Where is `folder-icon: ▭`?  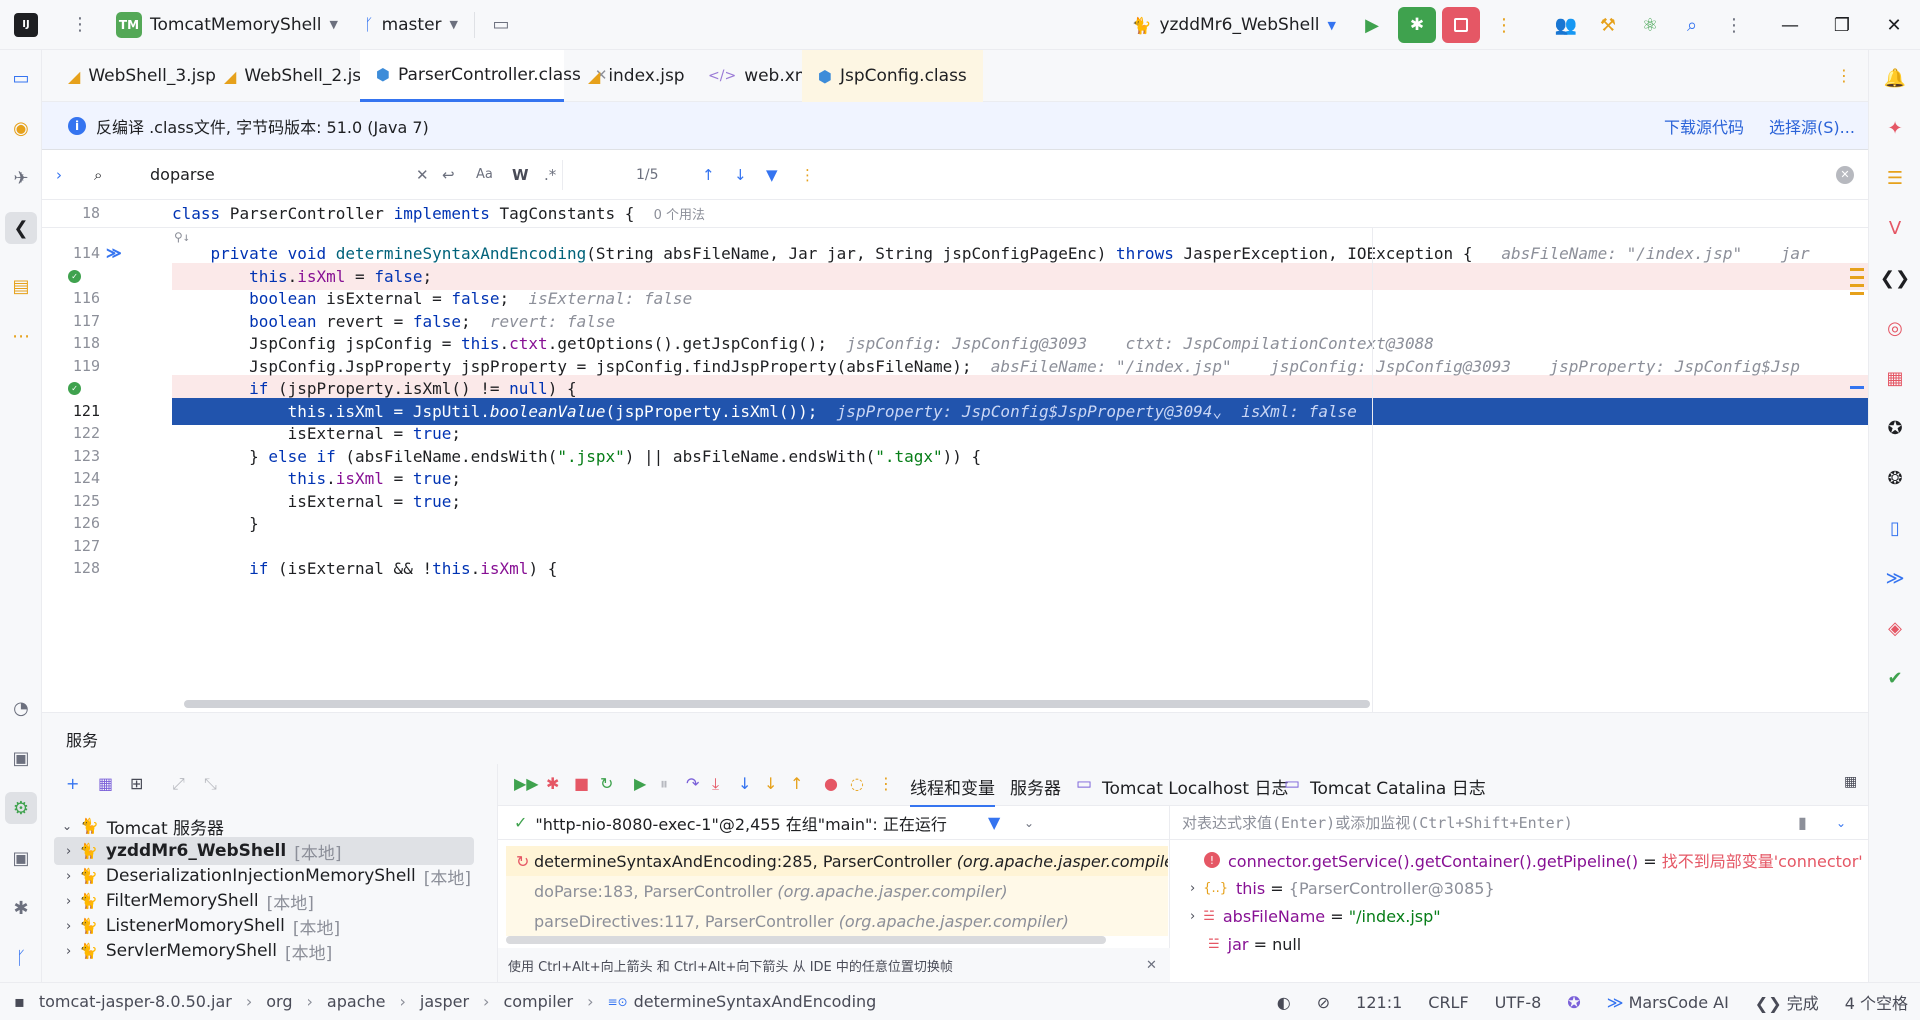 folder-icon: ▭ is located at coordinates (501, 25).